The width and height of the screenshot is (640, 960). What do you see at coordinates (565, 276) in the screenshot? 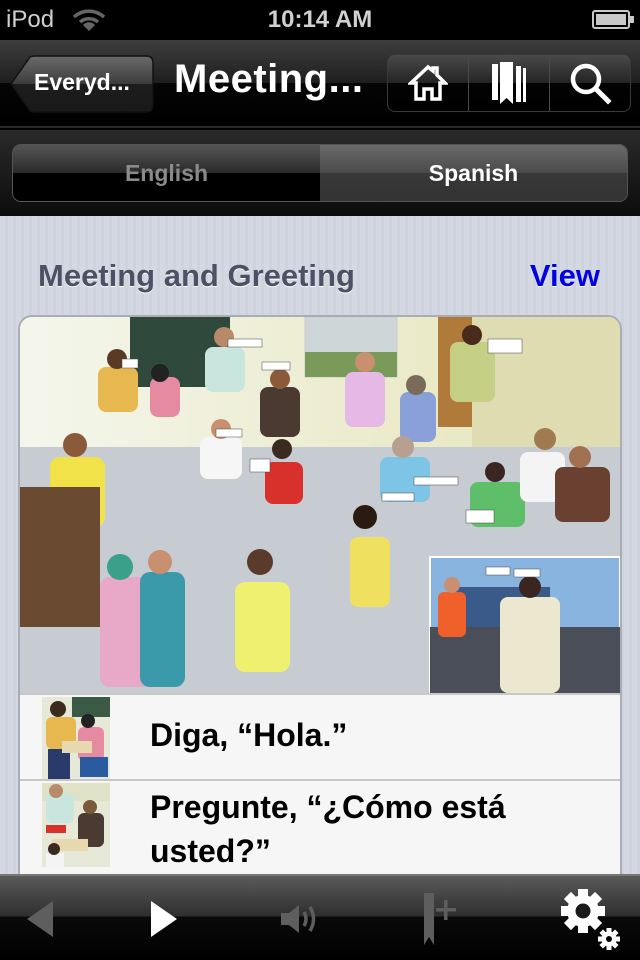
I see `view-link: View` at bounding box center [565, 276].